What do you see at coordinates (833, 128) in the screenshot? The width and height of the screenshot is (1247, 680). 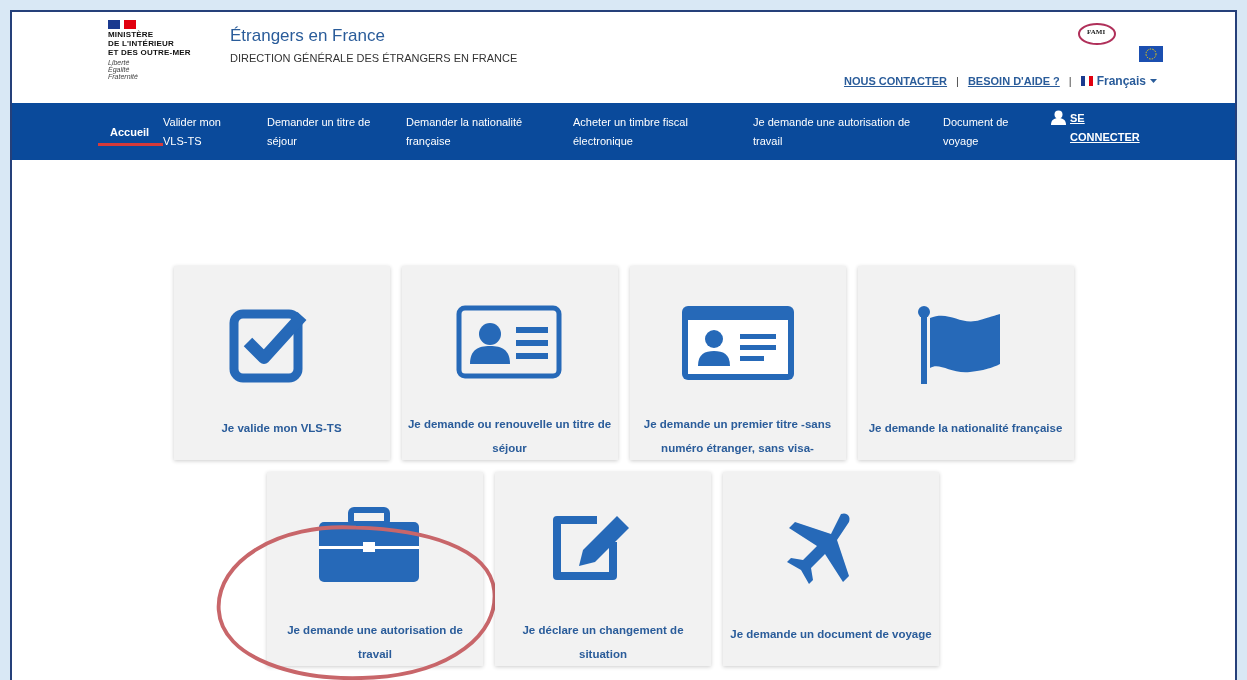 I see `nav-link: Je demande une autorisation de travail` at bounding box center [833, 128].